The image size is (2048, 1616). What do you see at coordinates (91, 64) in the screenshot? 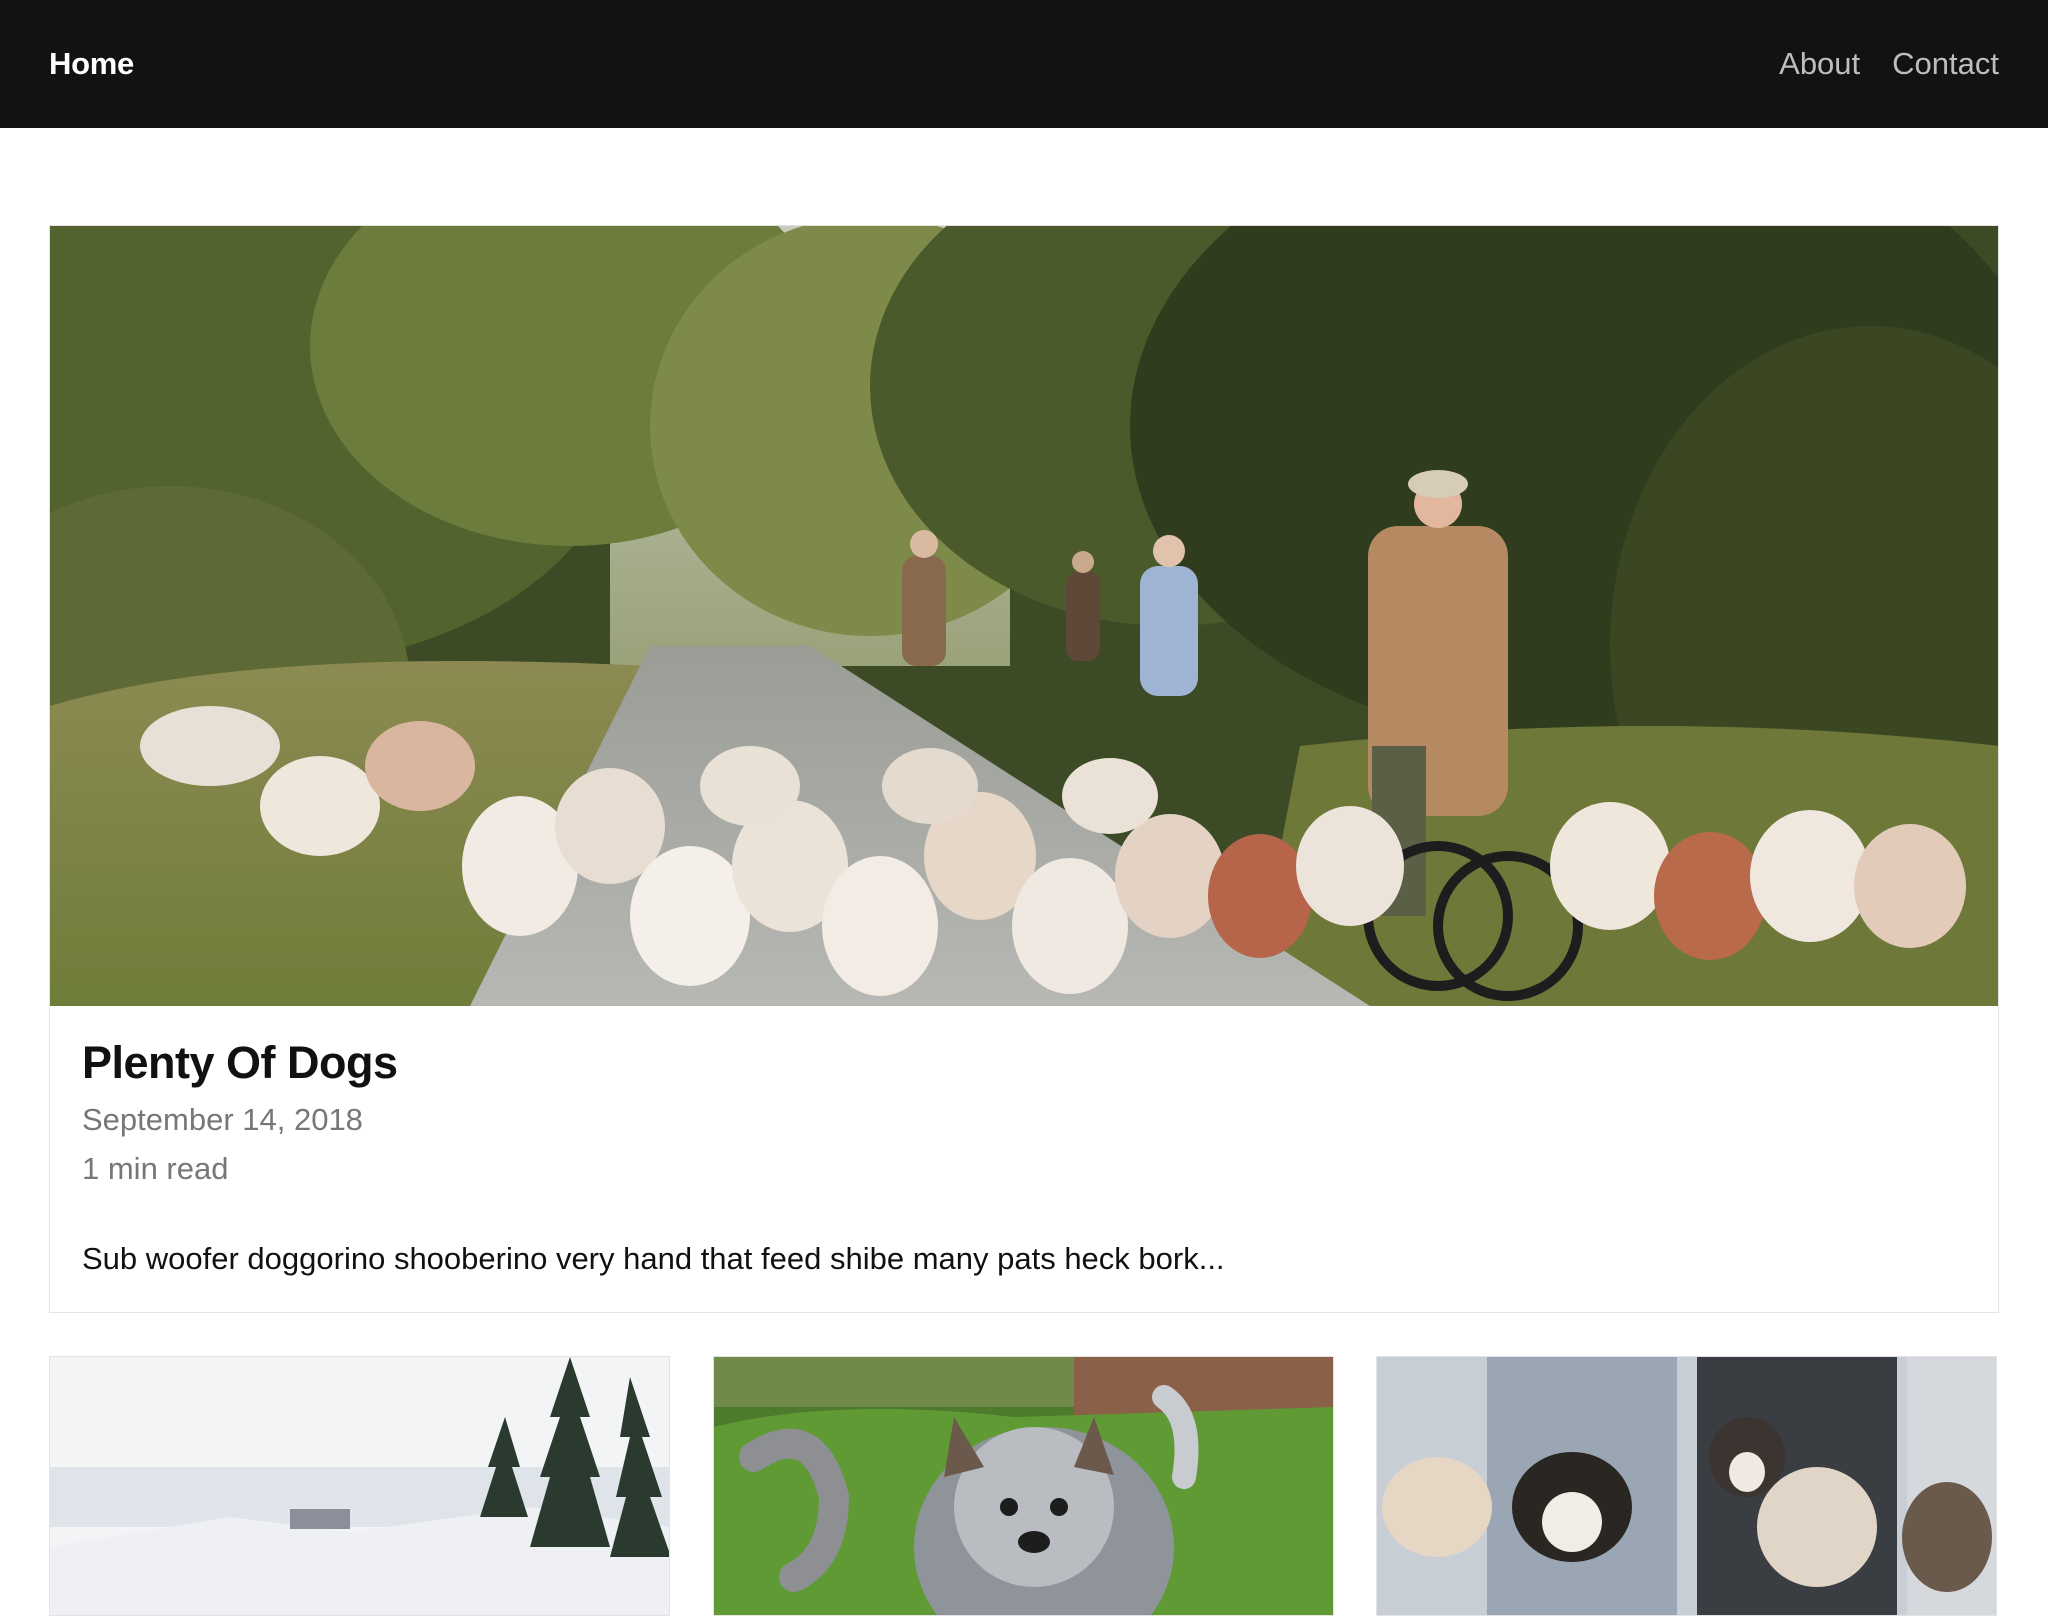
I see `nav-home-link: Home` at bounding box center [91, 64].